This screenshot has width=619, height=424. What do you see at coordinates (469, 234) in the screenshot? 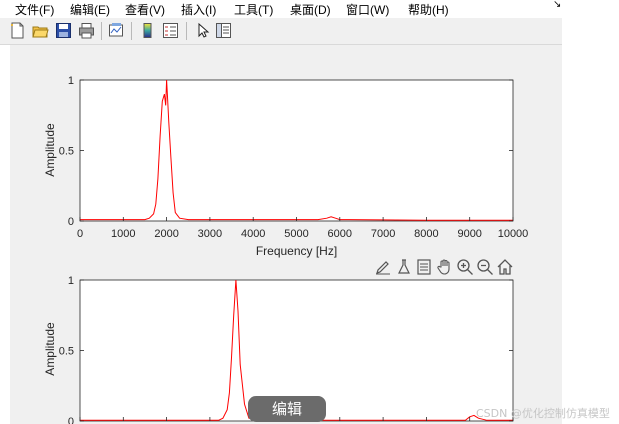
I see `x-tick-label: 9000` at bounding box center [469, 234].